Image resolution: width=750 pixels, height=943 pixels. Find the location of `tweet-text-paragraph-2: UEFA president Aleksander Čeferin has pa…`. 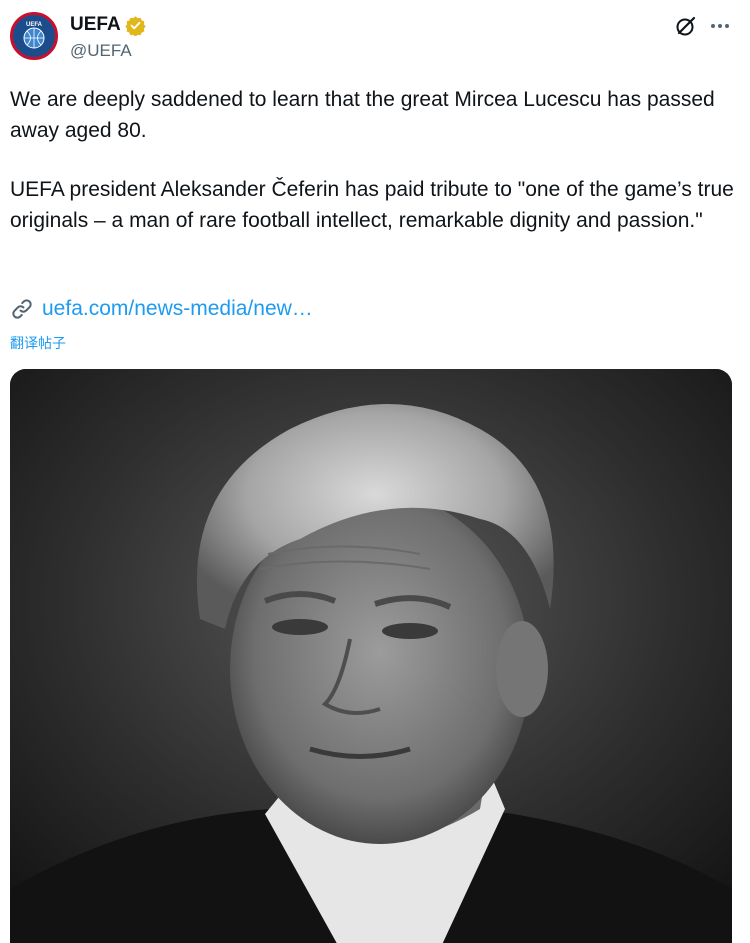

tweet-text-paragraph-2: UEFA president Aleksander Čeferin has pa… is located at coordinates (372, 205).